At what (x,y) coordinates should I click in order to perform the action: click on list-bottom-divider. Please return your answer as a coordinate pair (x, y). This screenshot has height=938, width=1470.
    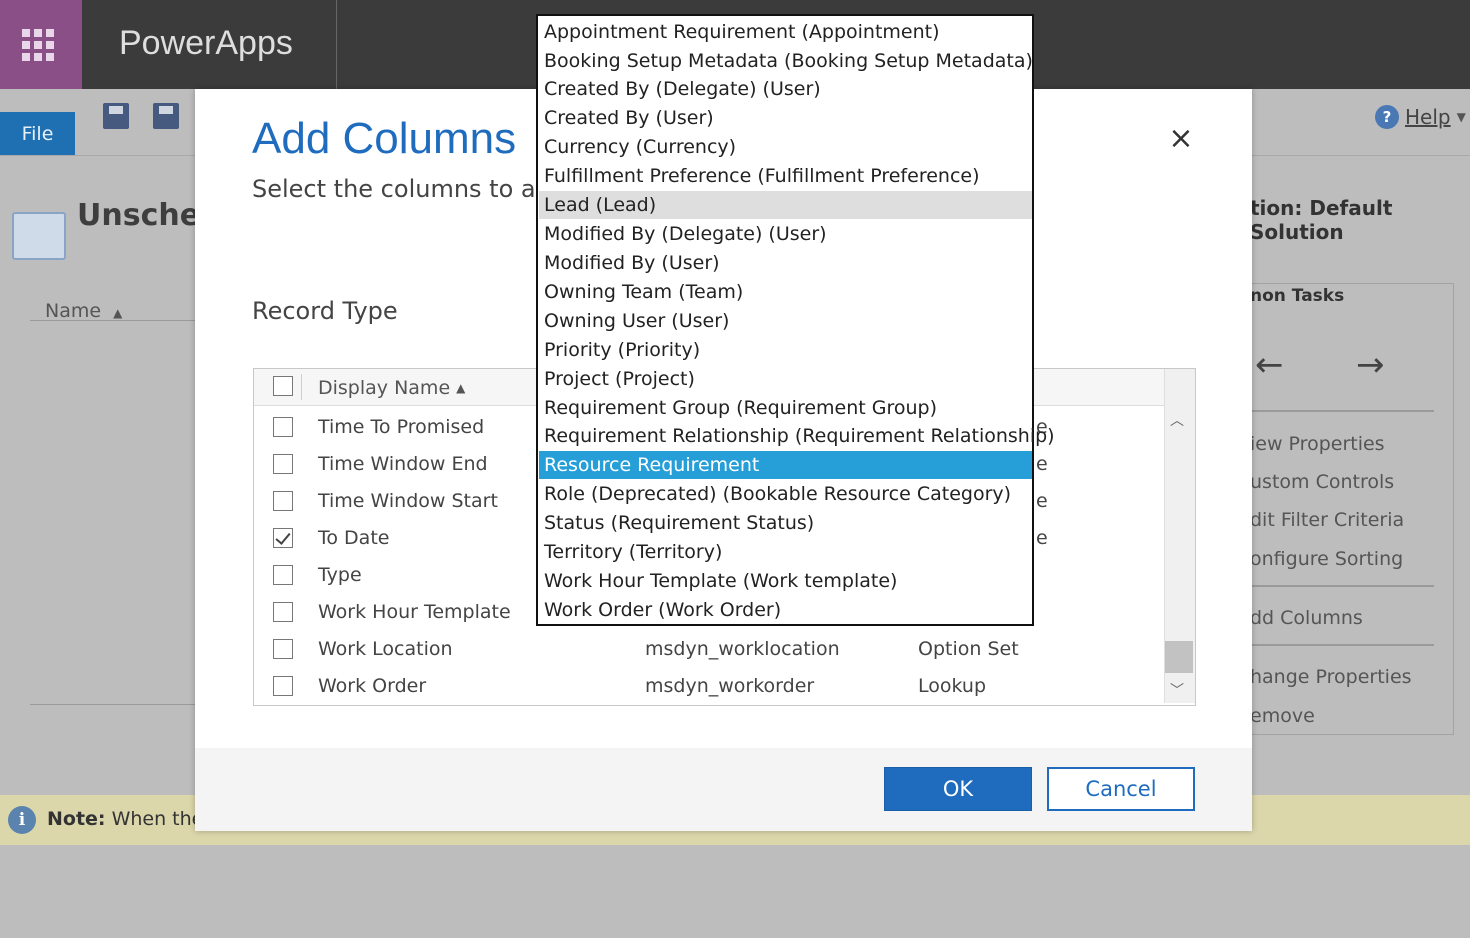
    Looking at the image, I should click on (115, 704).